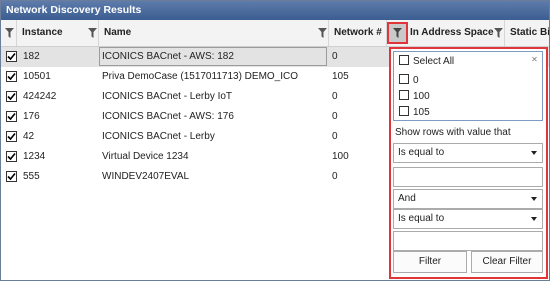 The height and width of the screenshot is (281, 550). What do you see at coordinates (146, 176) in the screenshot?
I see `cell-name: WINDEV2407EVAL` at bounding box center [146, 176].